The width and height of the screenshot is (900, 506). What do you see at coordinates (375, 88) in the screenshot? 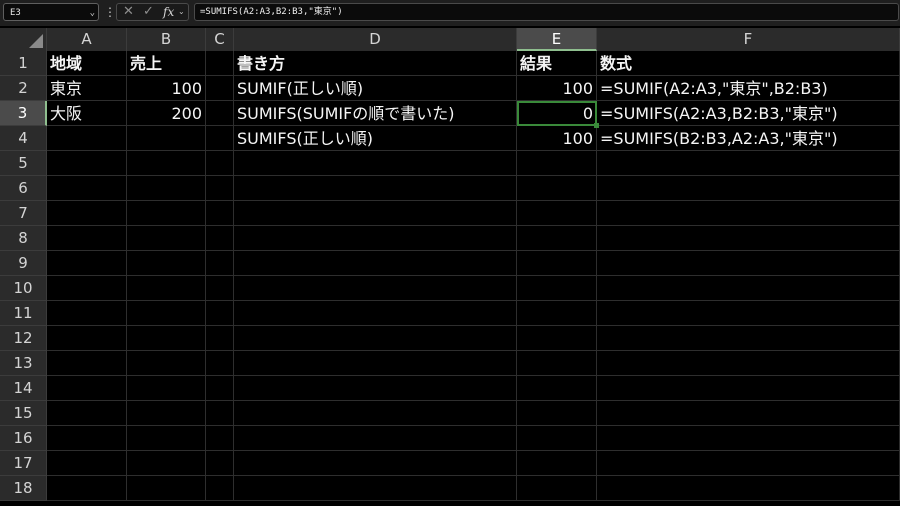
I see `cell-d2: SUMIF(正しい順)` at bounding box center [375, 88].